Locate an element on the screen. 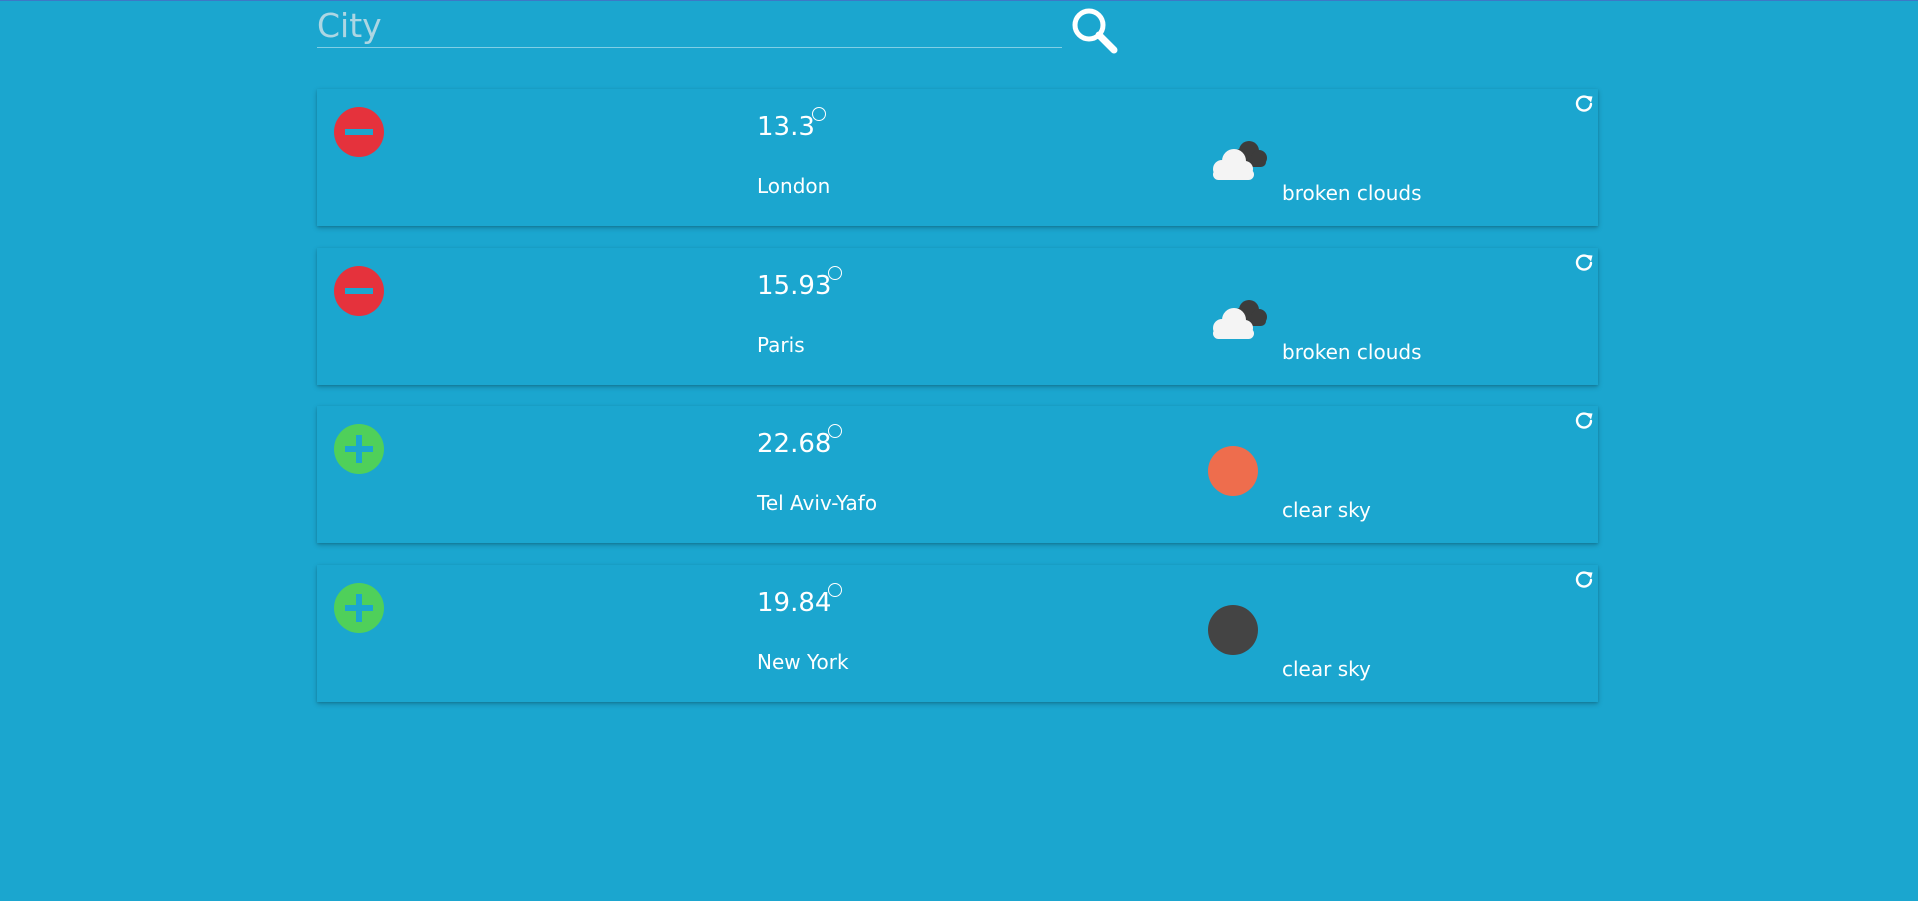 Image resolution: width=1918 pixels, height=901 pixels. city-name: New York is located at coordinates (803, 662).